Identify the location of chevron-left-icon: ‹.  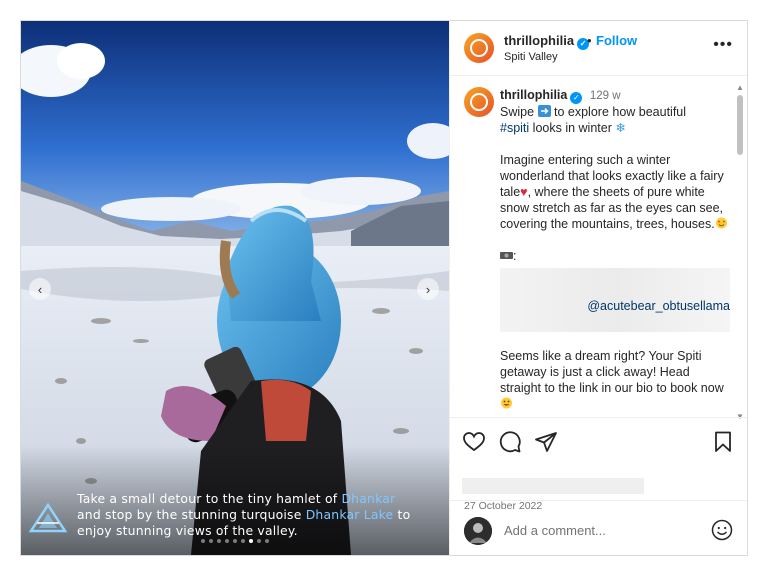
(40, 289).